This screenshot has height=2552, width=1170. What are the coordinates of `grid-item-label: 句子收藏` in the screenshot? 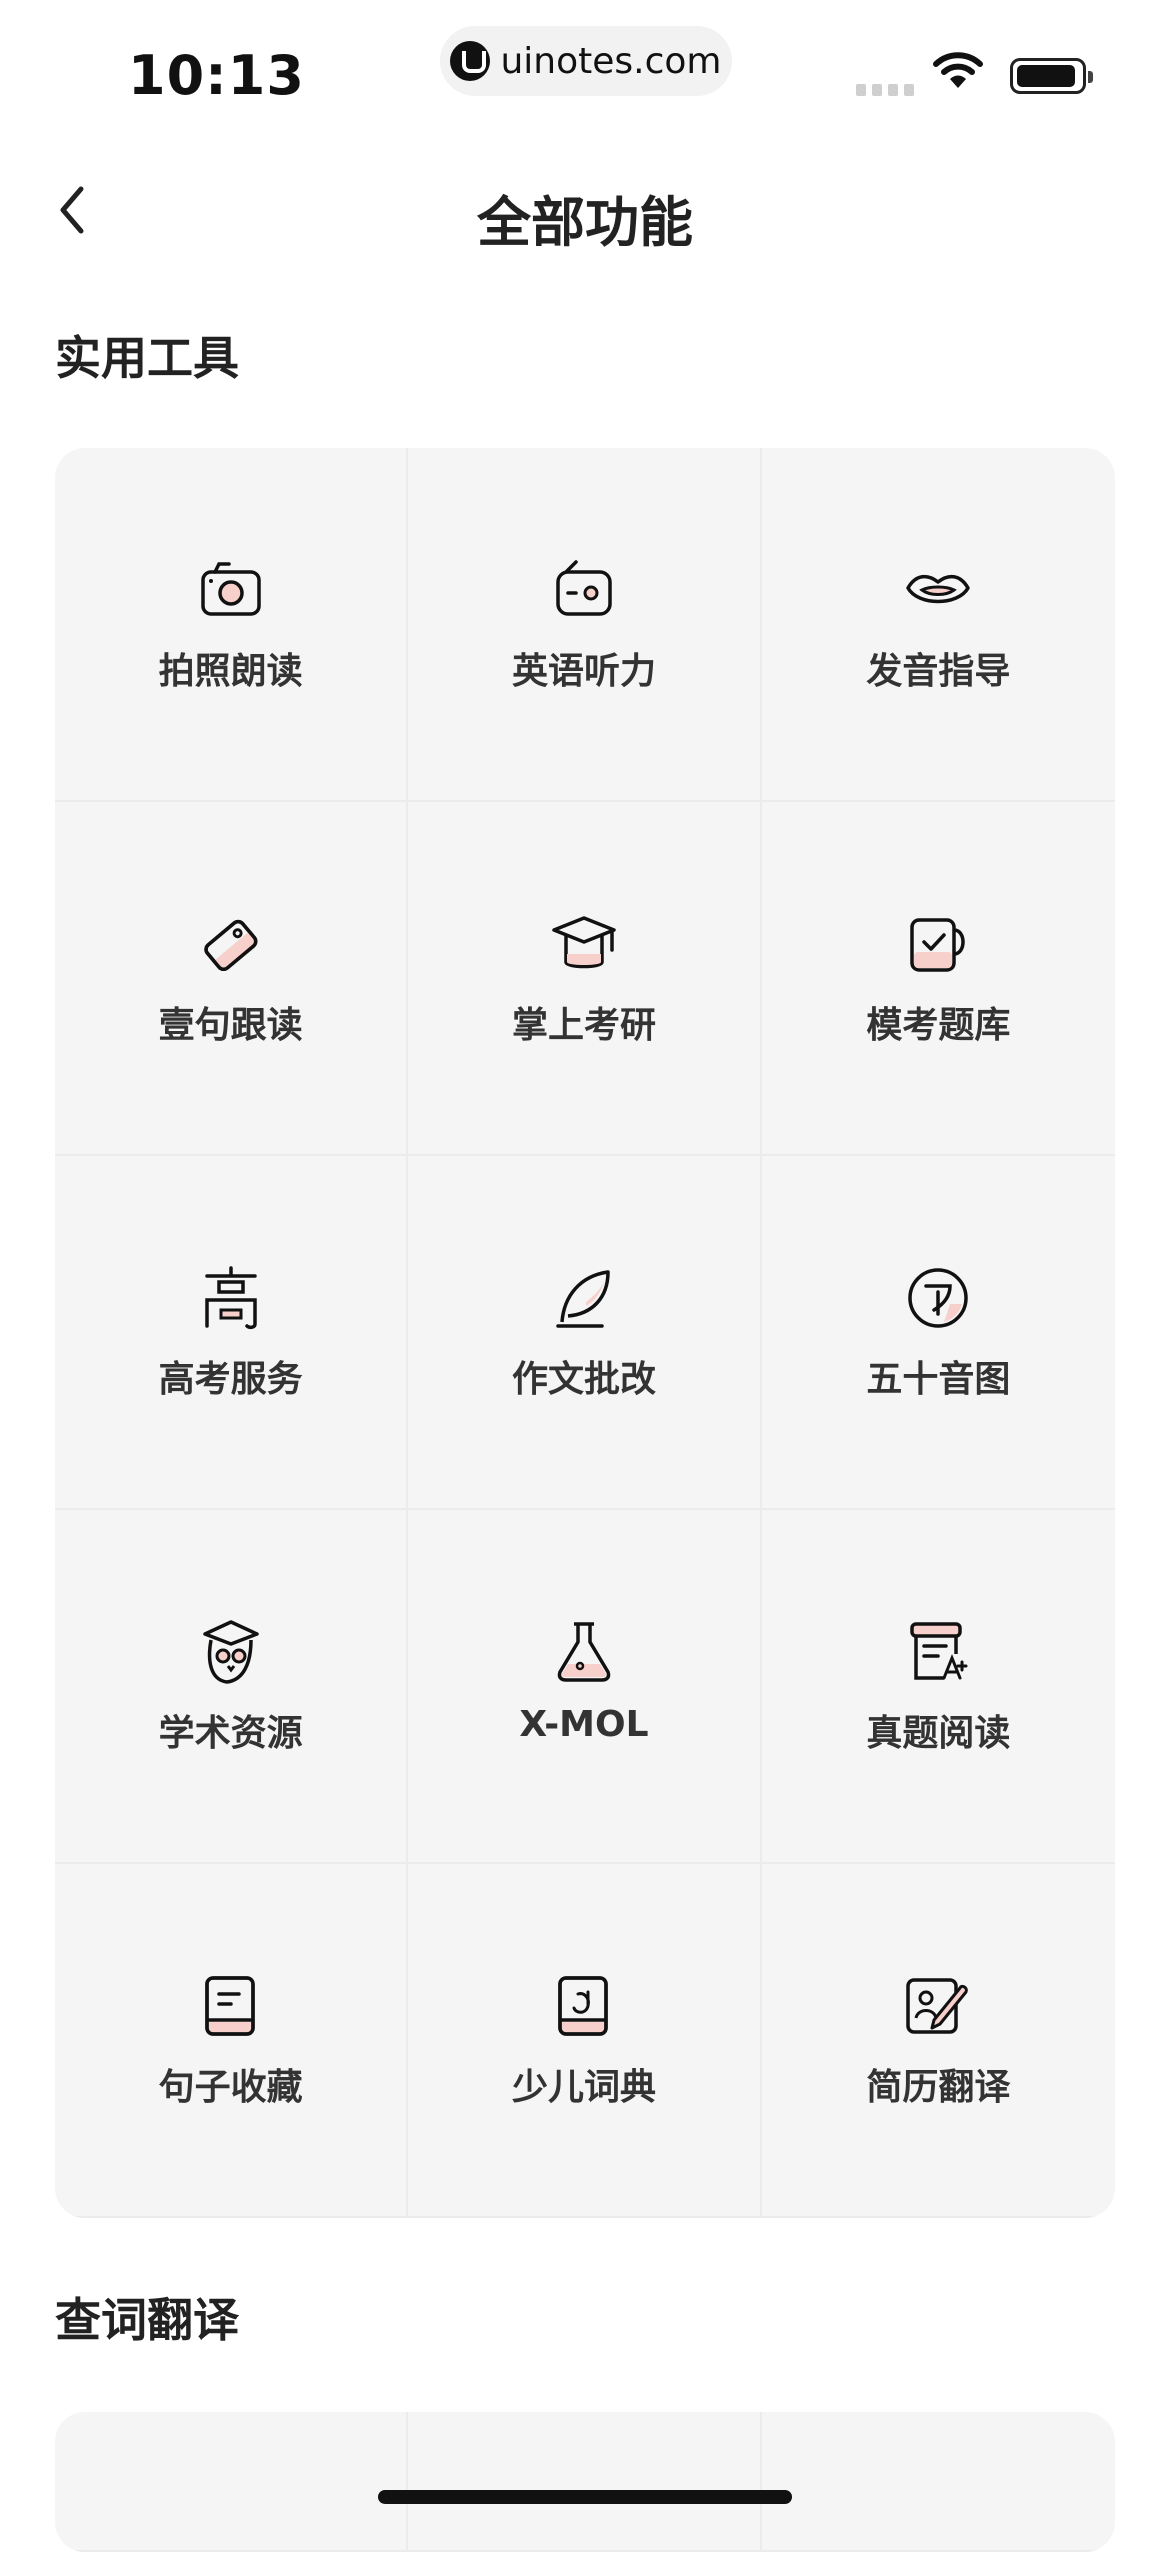 It's located at (230, 2087).